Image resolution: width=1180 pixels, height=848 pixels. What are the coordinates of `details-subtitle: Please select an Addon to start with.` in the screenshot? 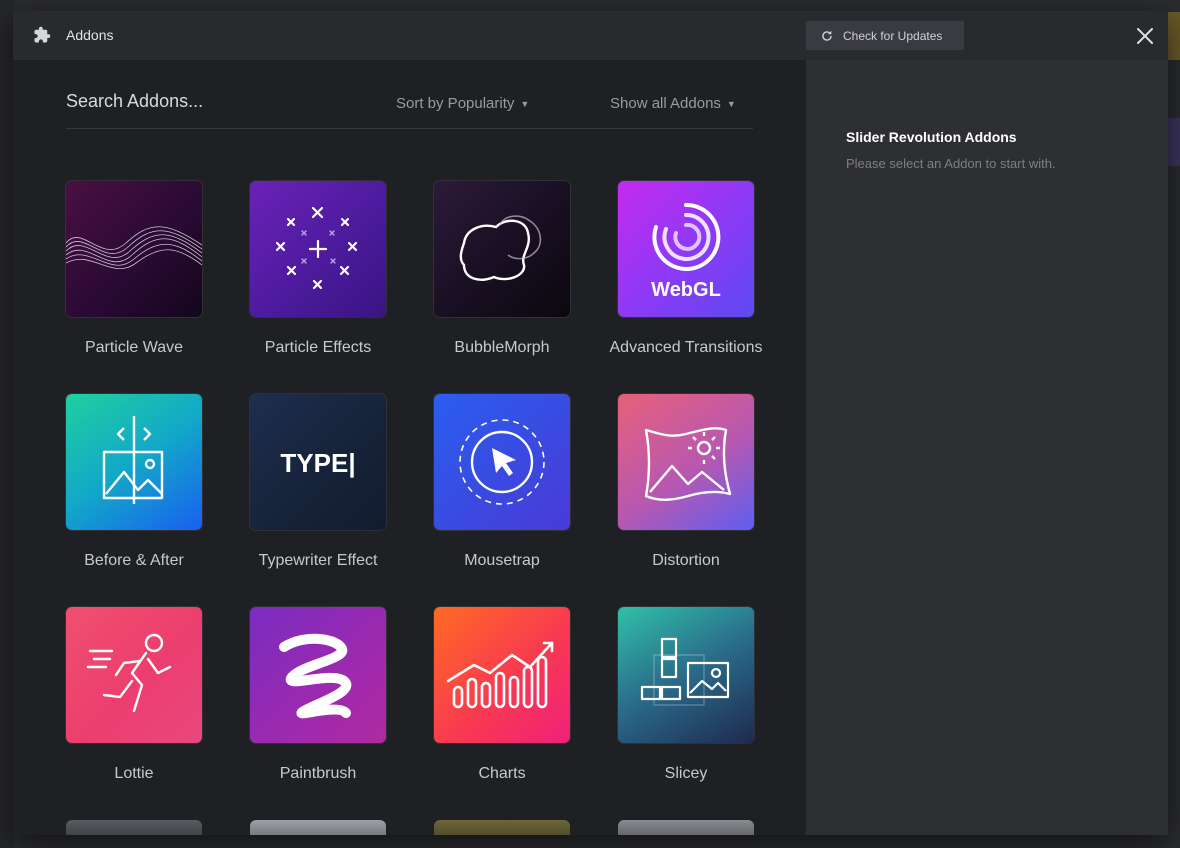 It's located at (951, 163).